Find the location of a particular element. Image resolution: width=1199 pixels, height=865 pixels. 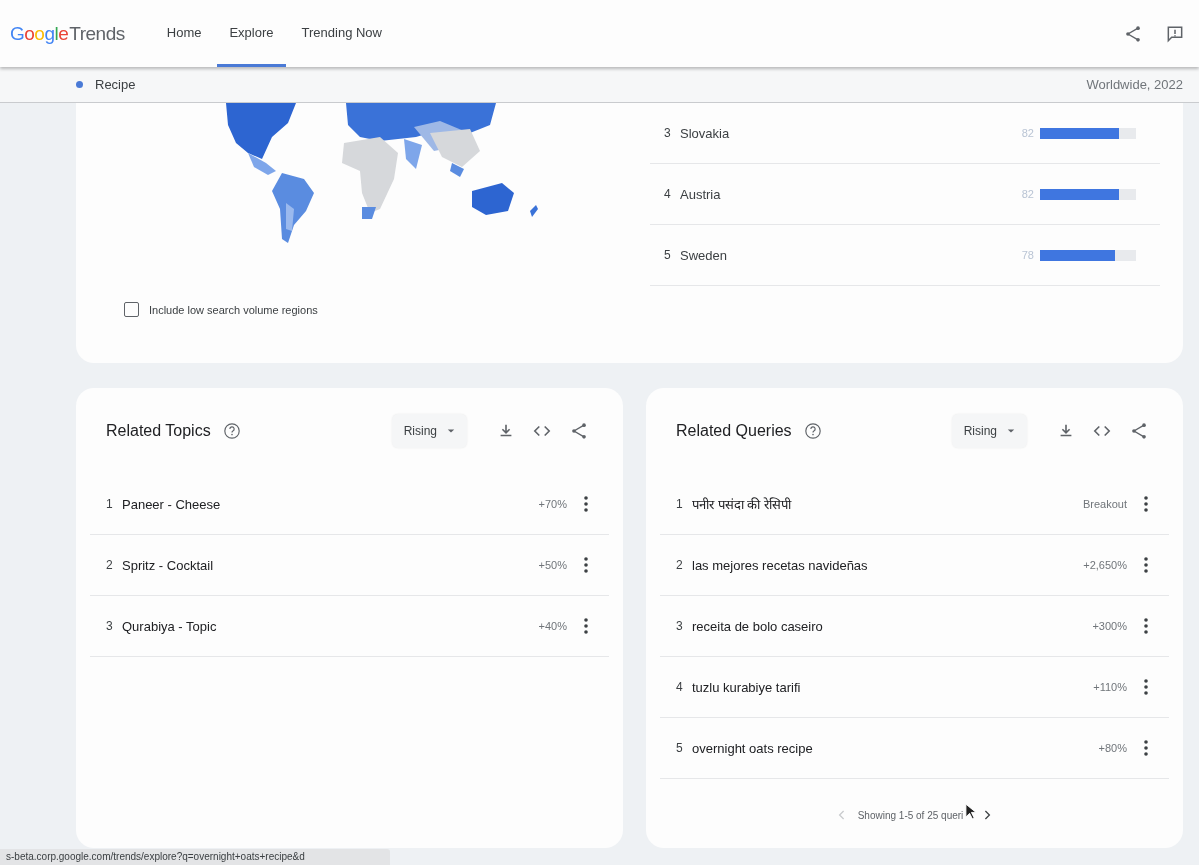

rise-value: +2,650% is located at coordinates (1105, 565).